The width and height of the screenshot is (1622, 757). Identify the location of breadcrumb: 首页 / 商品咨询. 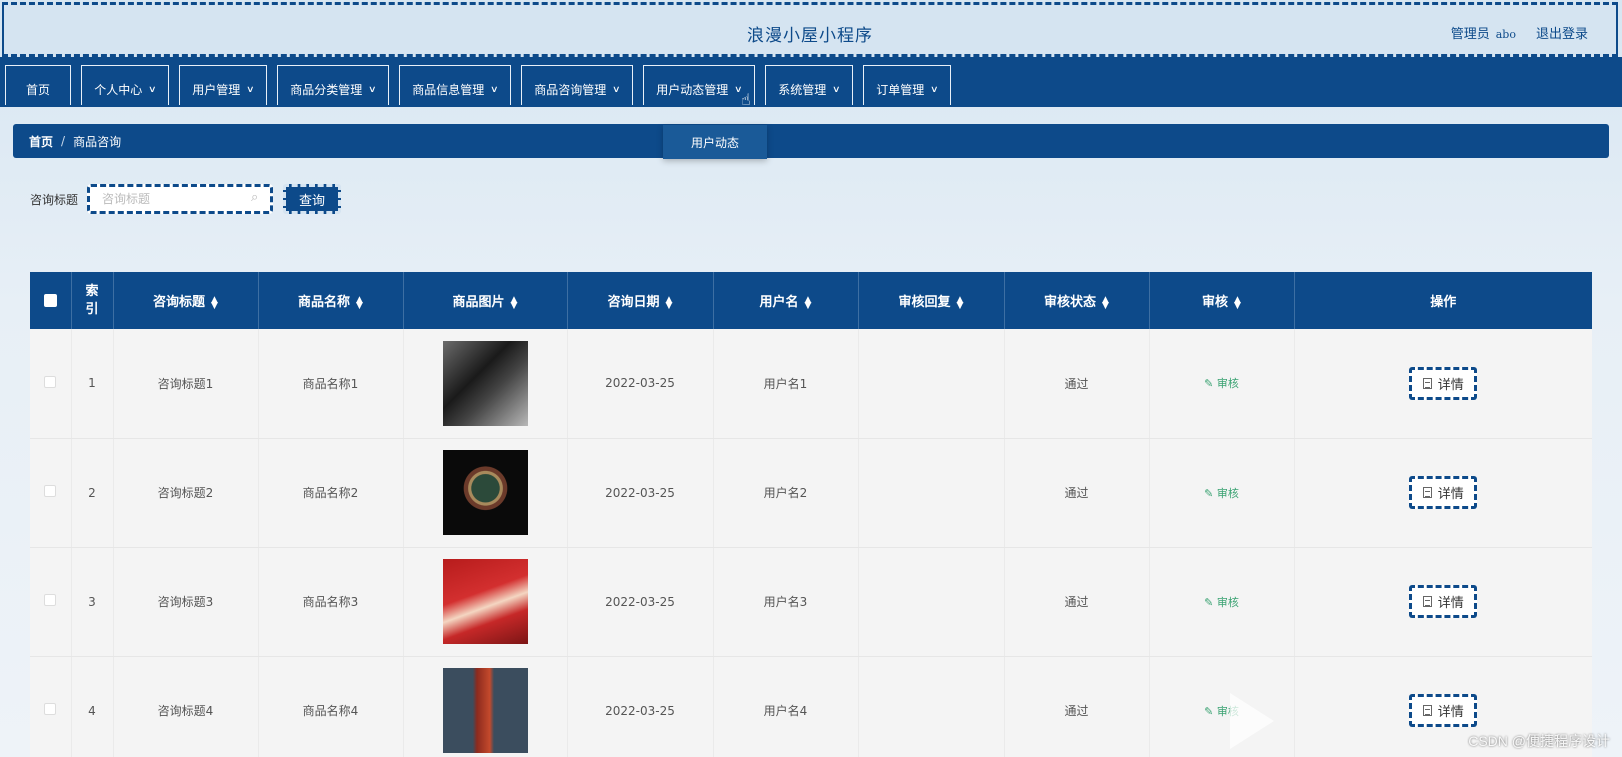
(811, 141).